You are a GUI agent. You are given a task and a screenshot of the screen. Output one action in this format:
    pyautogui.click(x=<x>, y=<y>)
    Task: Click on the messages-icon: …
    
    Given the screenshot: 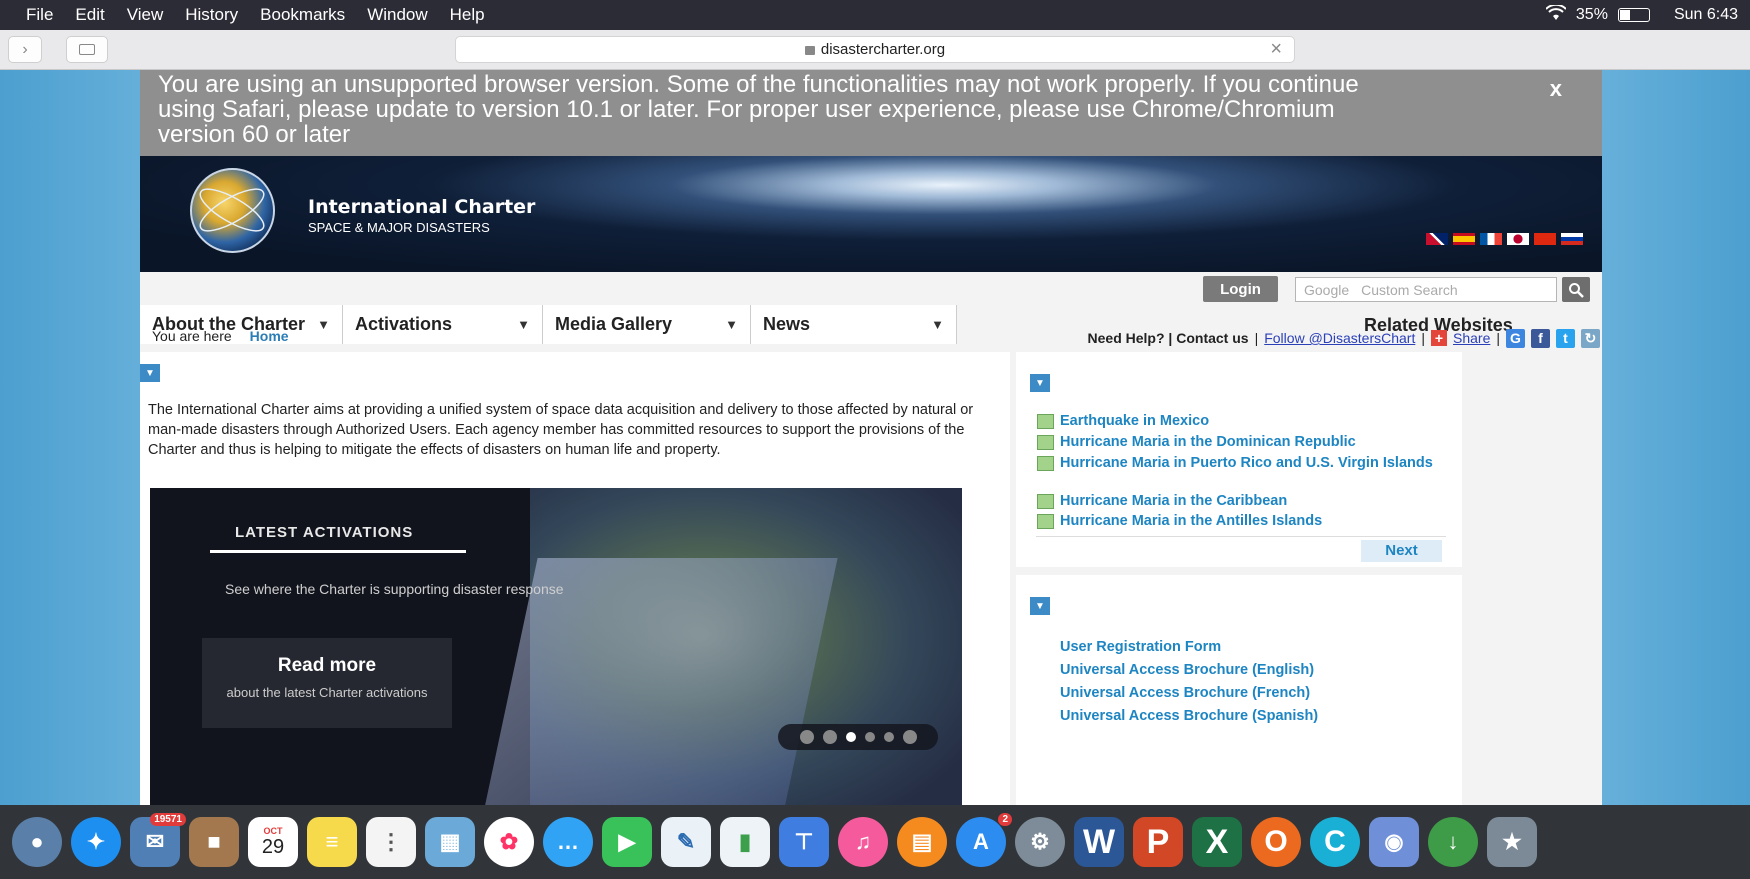 What is the action you would take?
    pyautogui.click(x=568, y=842)
    